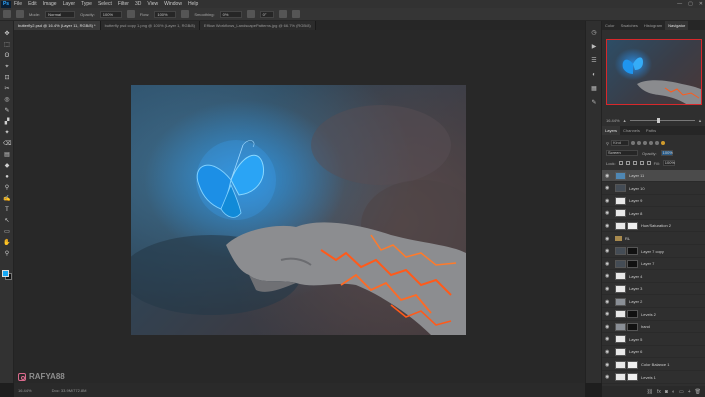 This screenshot has width=705, height=397. What do you see at coordinates (653, 327) in the screenshot?
I see `layer-row: ◉ hand` at bounding box center [653, 327].